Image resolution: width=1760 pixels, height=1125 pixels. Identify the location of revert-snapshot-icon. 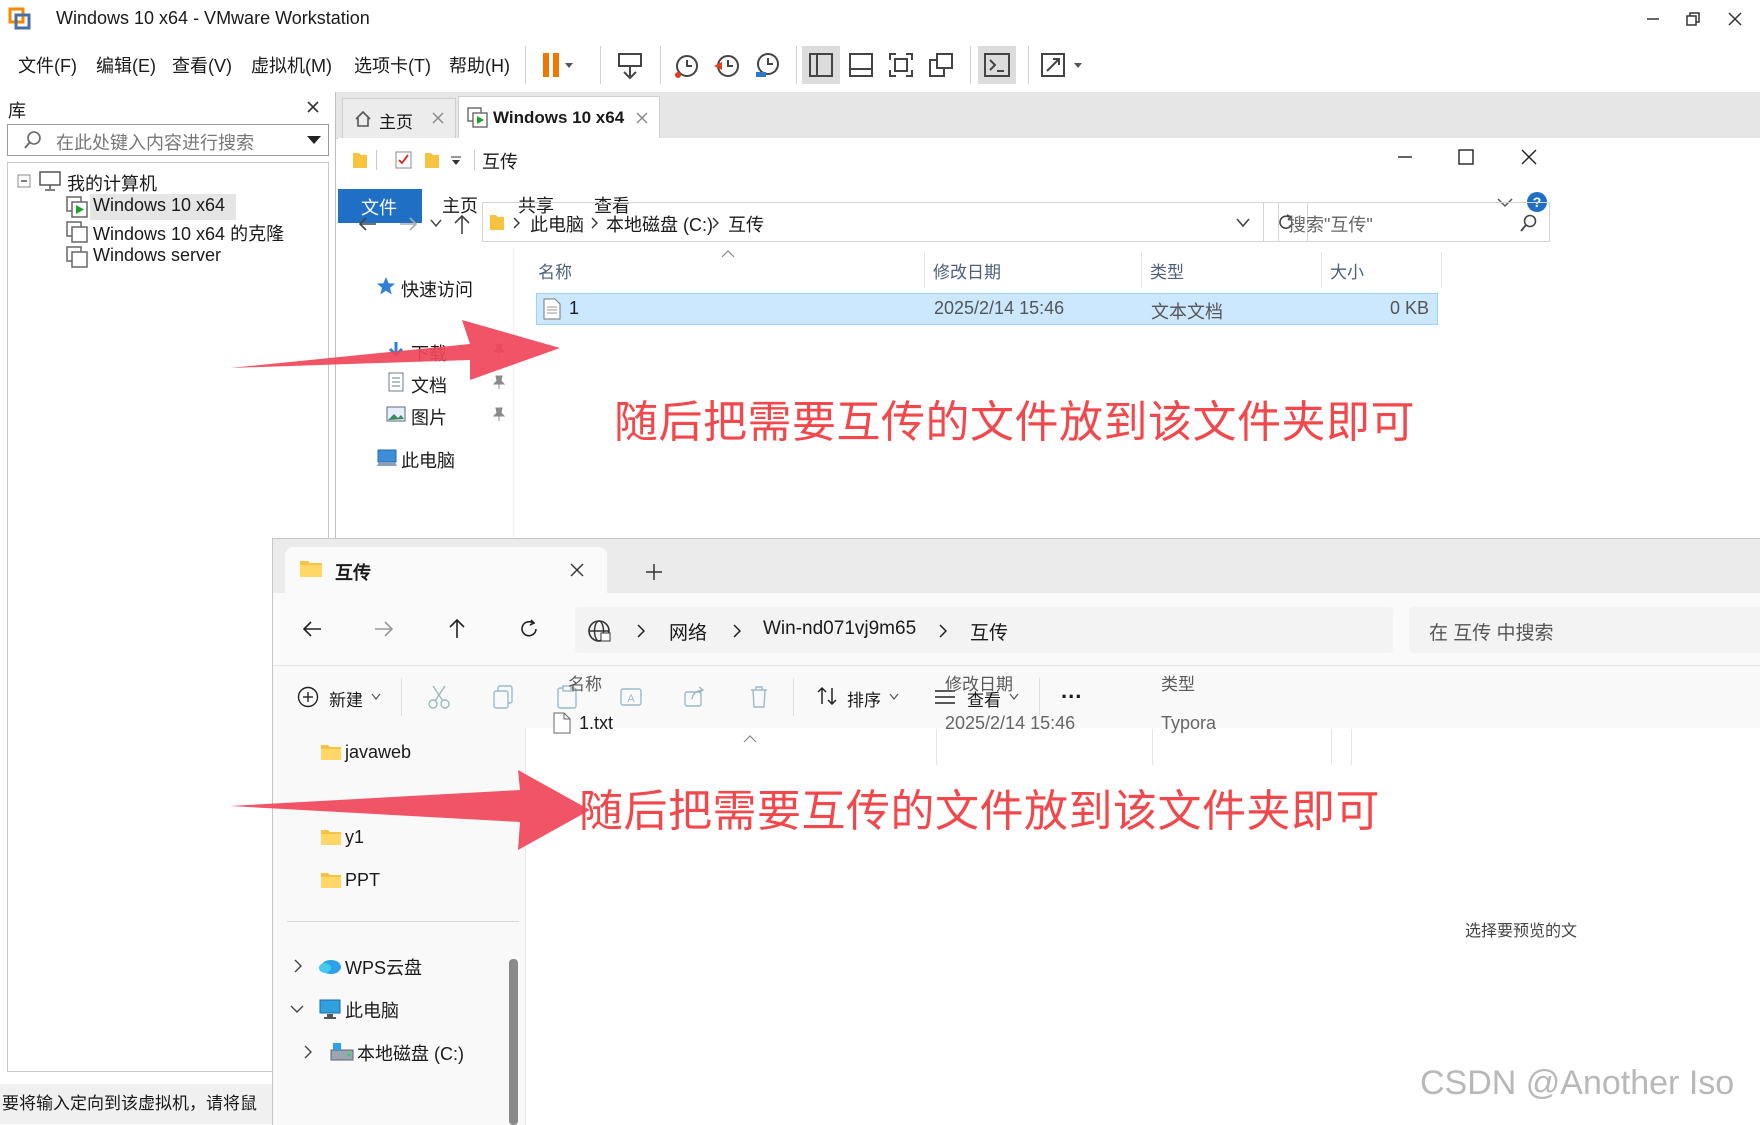
(727, 65).